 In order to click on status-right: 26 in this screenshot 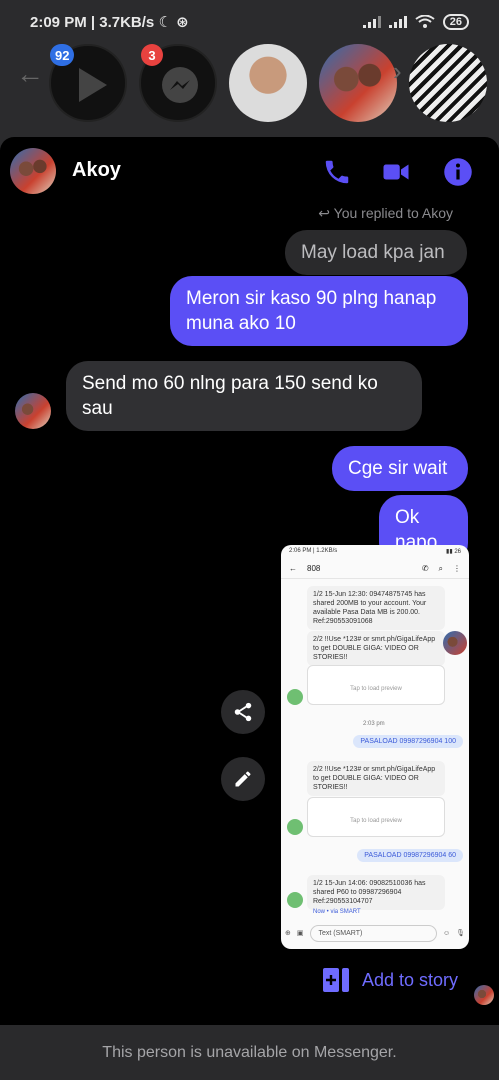, I will do `click(415, 22)`.